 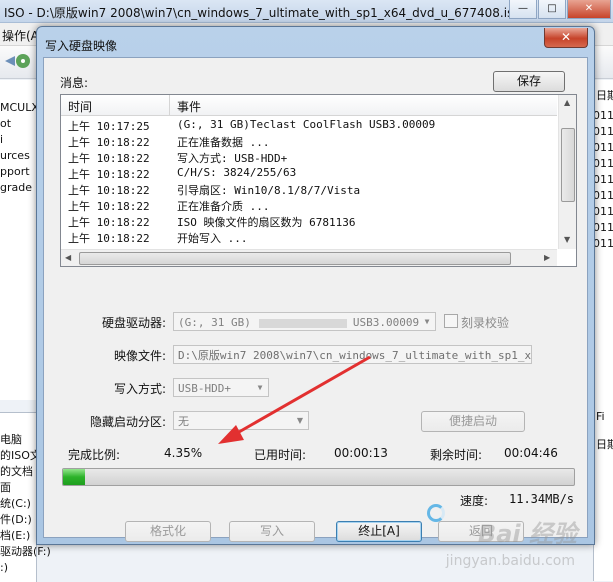 I want to click on watermark-logo: Bai 经验, so click(x=527, y=534).